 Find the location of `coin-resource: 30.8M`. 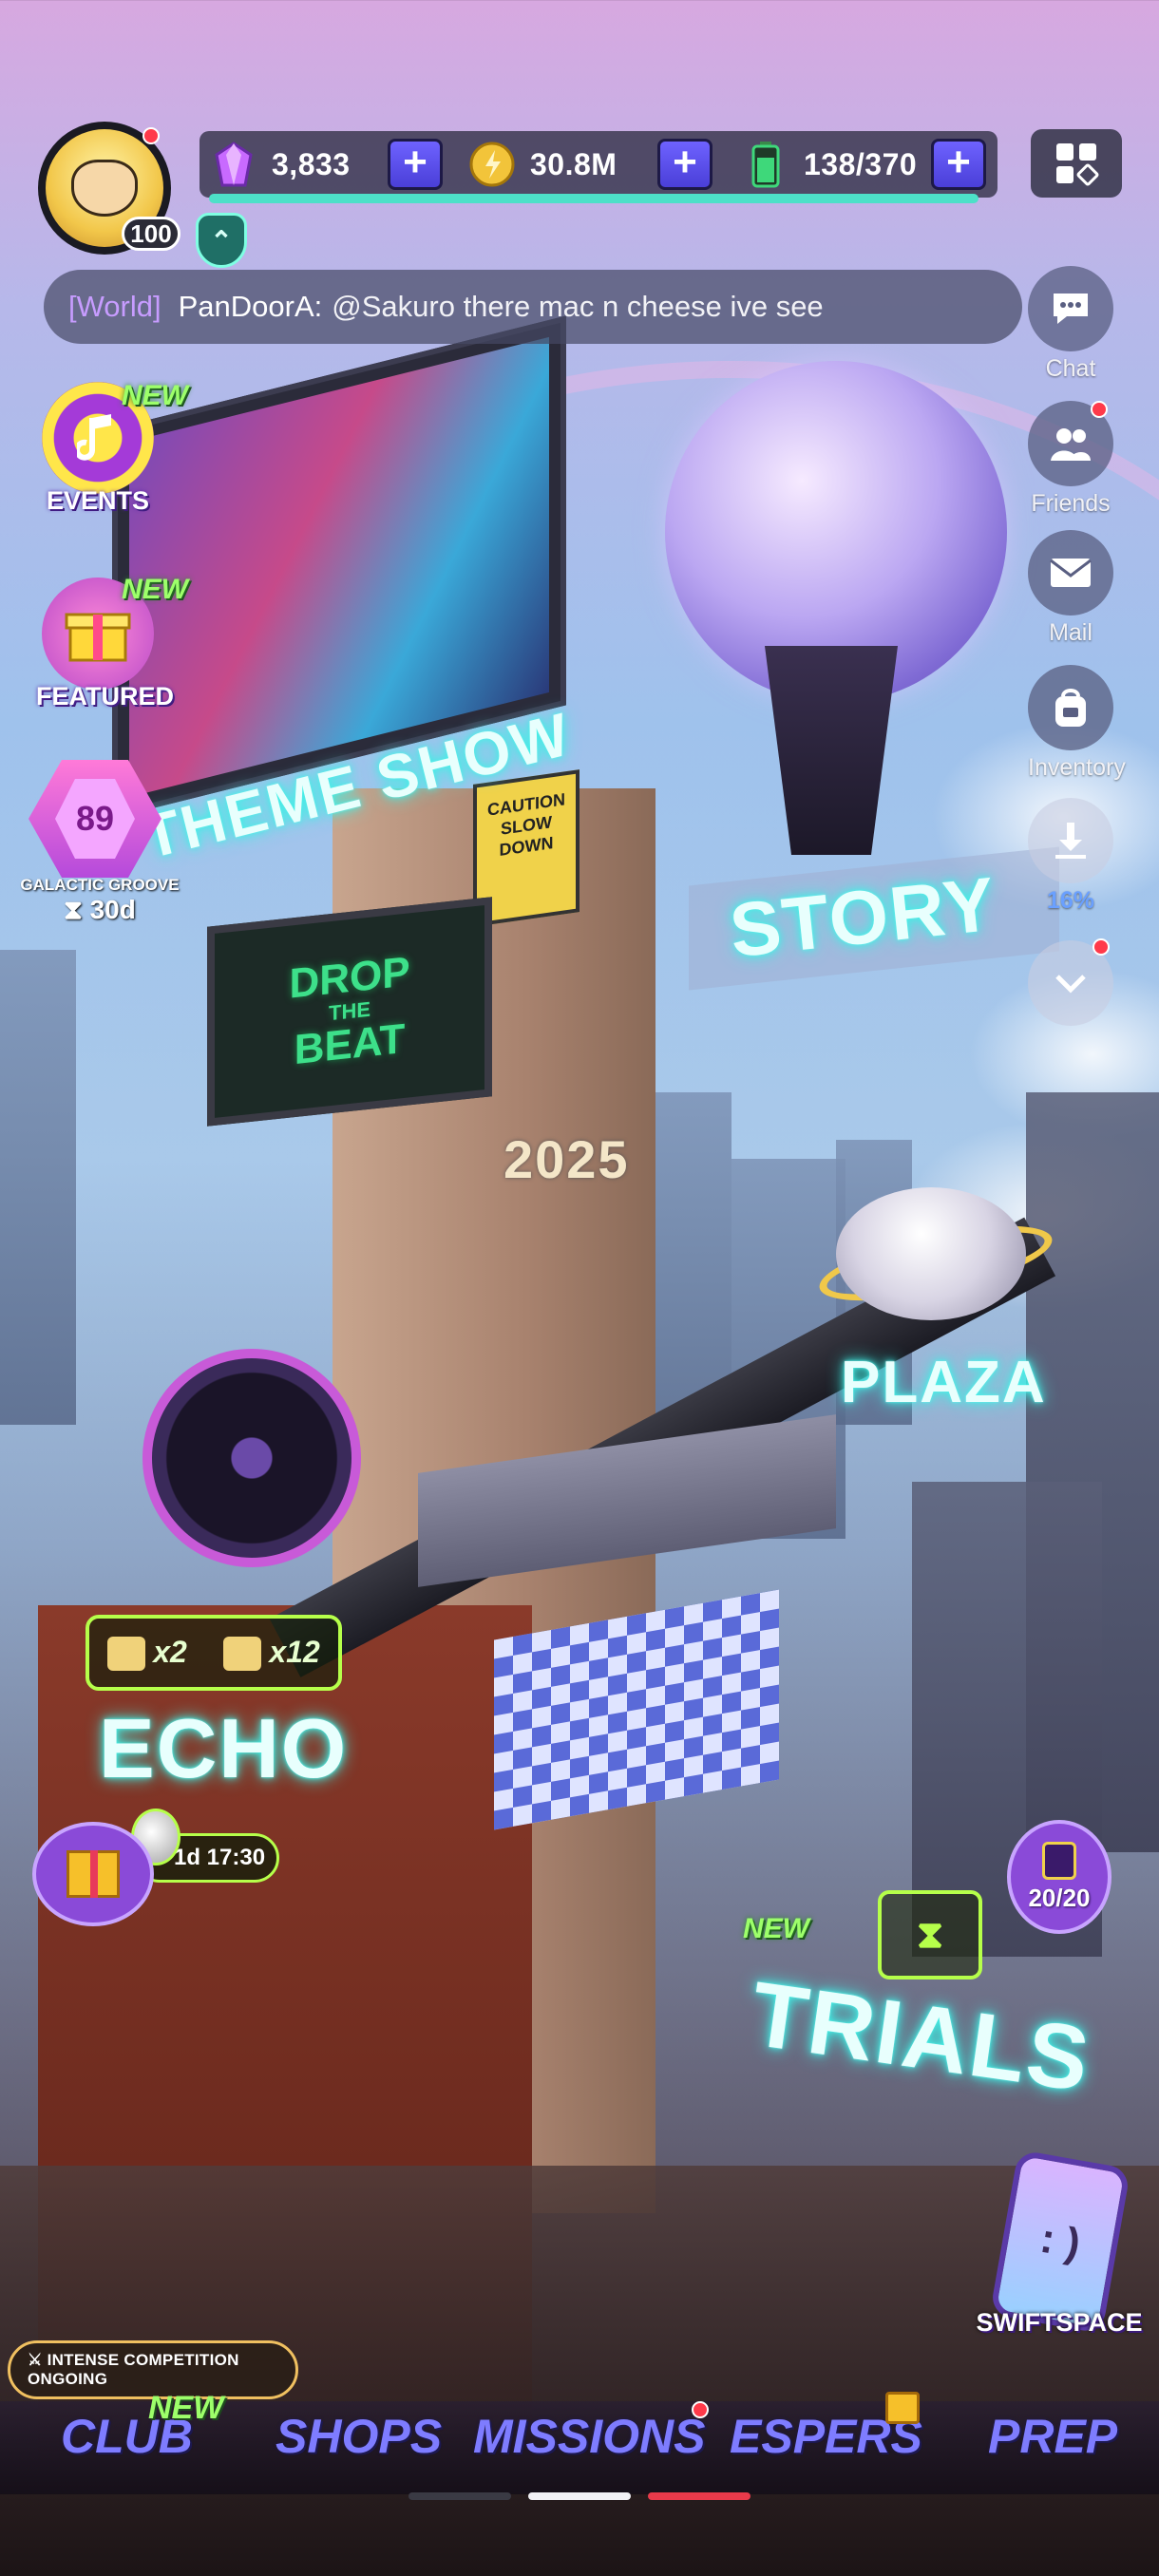

coin-resource: 30.8M is located at coordinates (542, 164).